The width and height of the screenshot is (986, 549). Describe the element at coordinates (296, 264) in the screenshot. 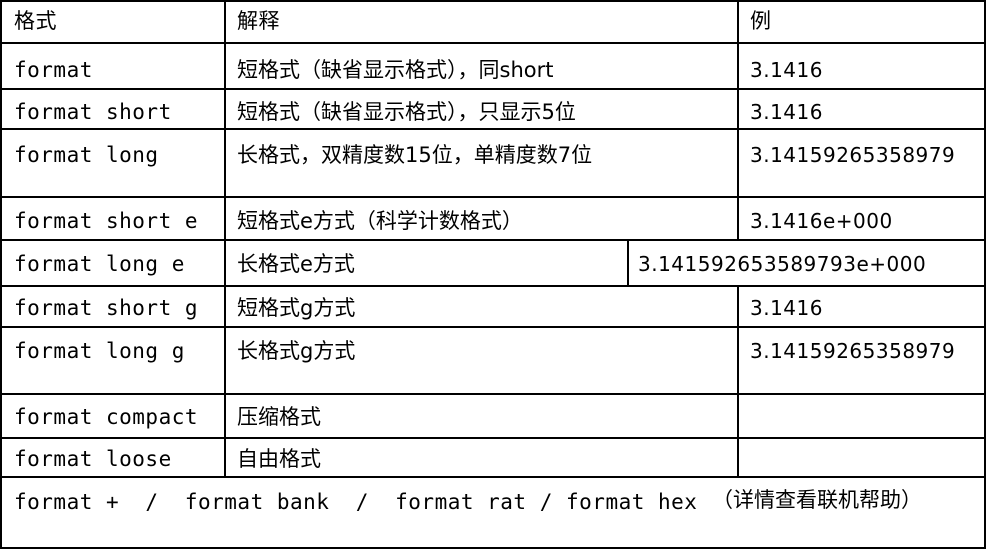

I see `row-explanation-cell: 长格式e方式` at that location.